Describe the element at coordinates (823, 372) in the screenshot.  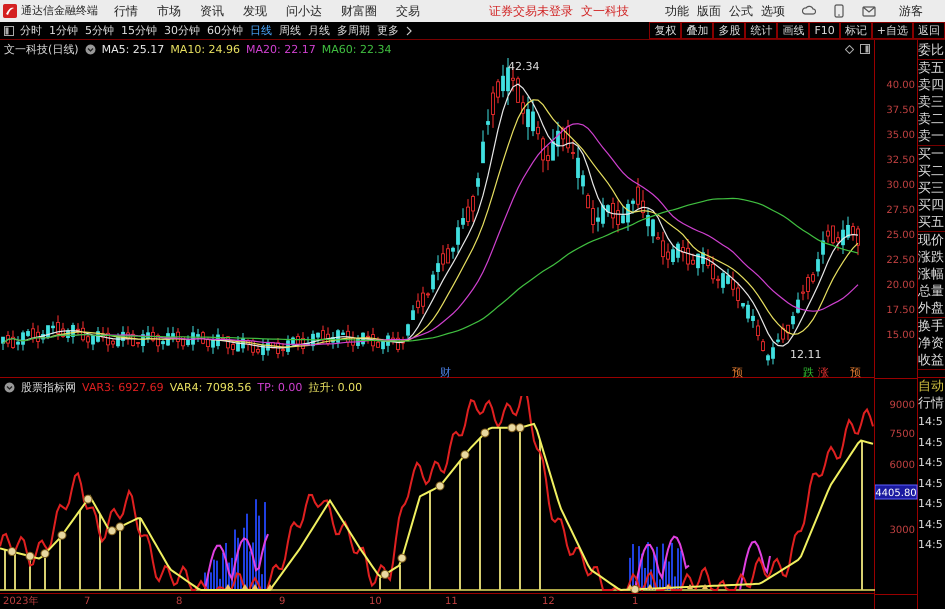
I see `event-marker: 涨` at that location.